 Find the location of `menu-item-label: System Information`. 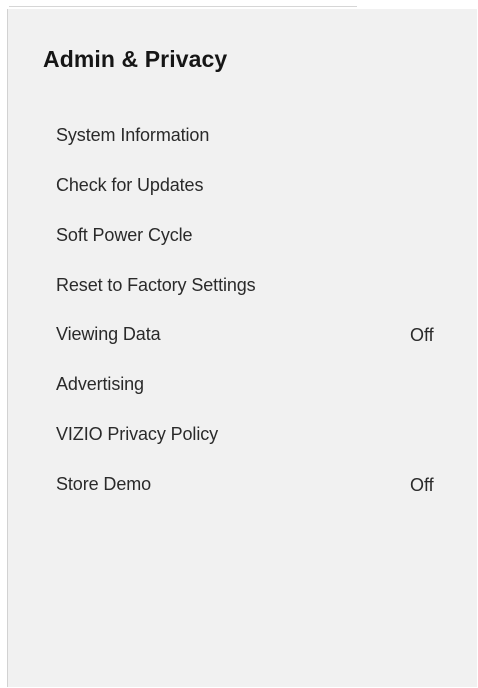

menu-item-label: System Information is located at coordinates (133, 135).